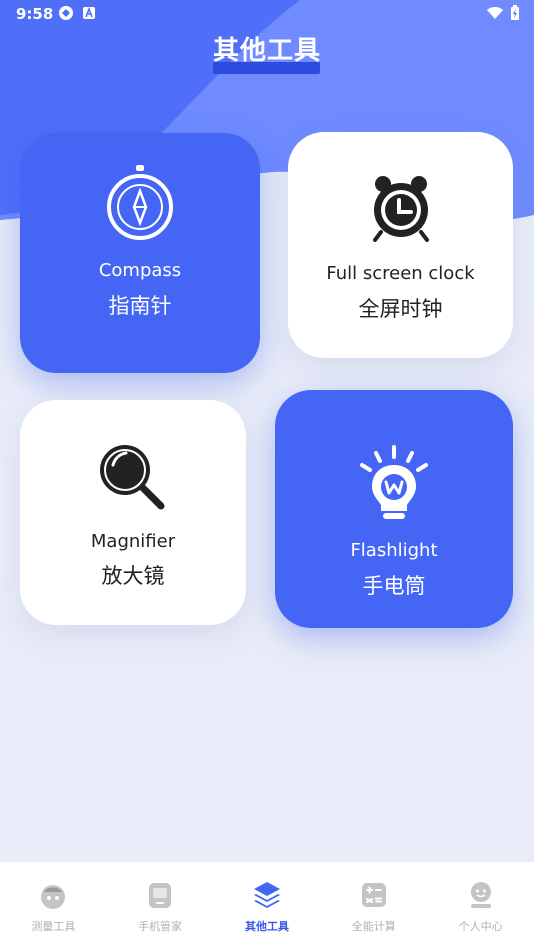 Image resolution: width=534 pixels, height=950 pixels. I want to click on tab-label: 其他工具, so click(266, 926).